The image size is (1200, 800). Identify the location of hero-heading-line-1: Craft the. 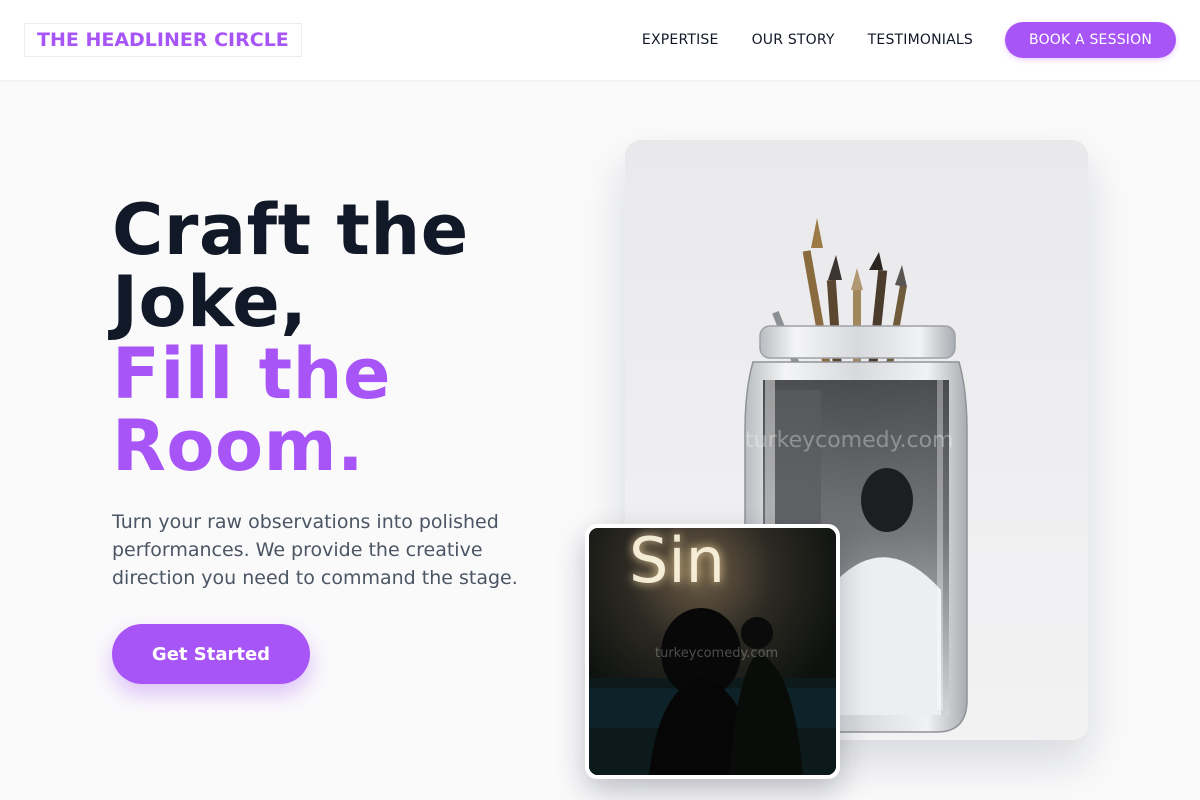
(290, 230).